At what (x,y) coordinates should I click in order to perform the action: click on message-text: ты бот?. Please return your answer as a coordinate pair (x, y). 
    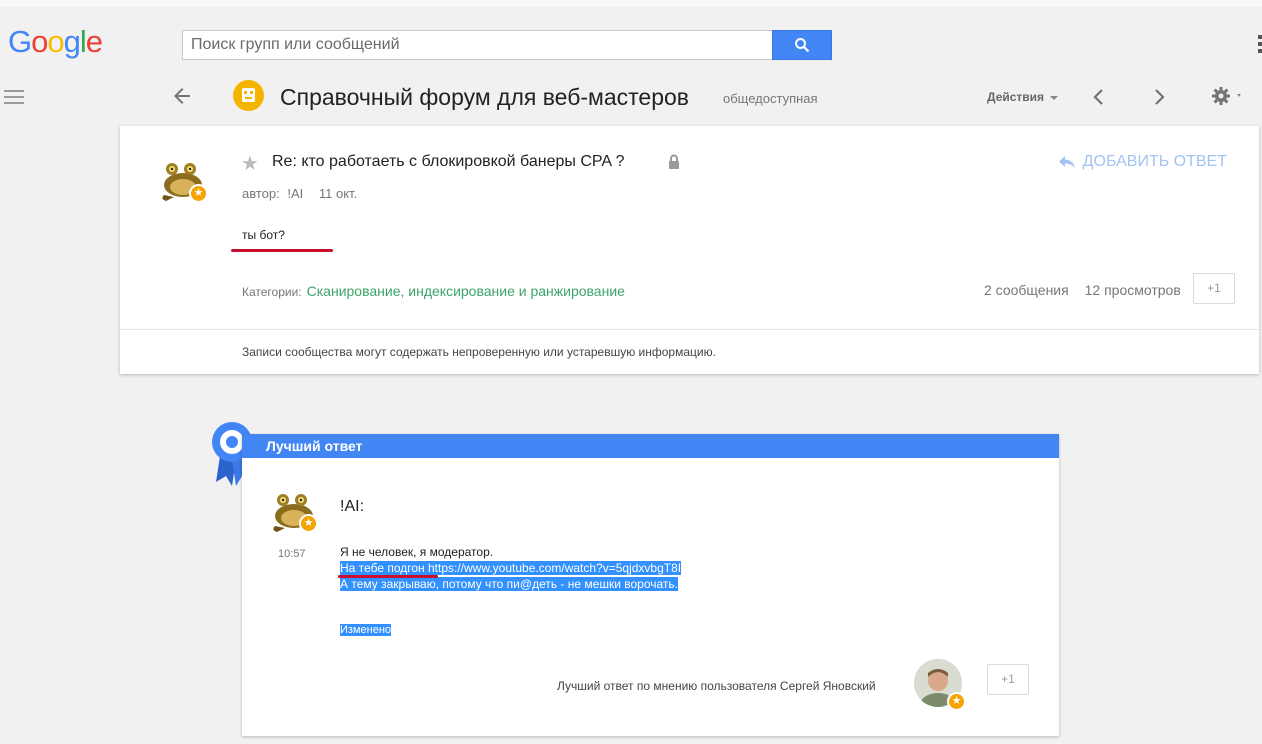
    Looking at the image, I should click on (263, 235).